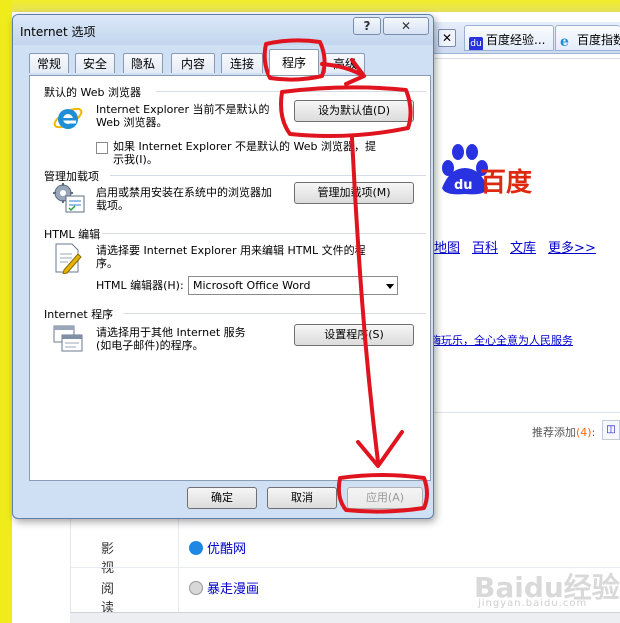 Image resolution: width=620 pixels, height=623 pixels. What do you see at coordinates (367, 26) in the screenshot?
I see `help-button: ?` at bounding box center [367, 26].